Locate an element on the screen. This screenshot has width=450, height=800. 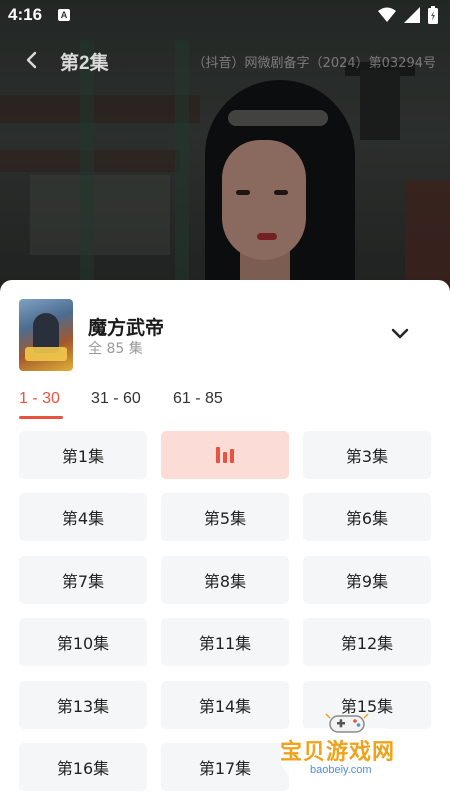
status-time: 4:16 is located at coordinates (25, 14).